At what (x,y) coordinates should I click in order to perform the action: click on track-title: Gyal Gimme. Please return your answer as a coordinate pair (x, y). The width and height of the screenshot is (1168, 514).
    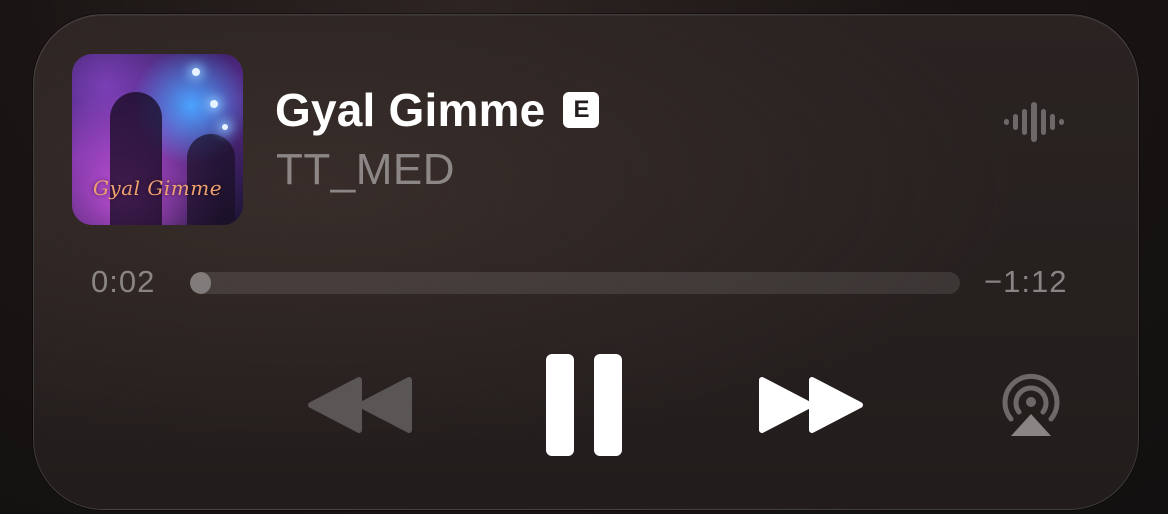
    Looking at the image, I should click on (410, 110).